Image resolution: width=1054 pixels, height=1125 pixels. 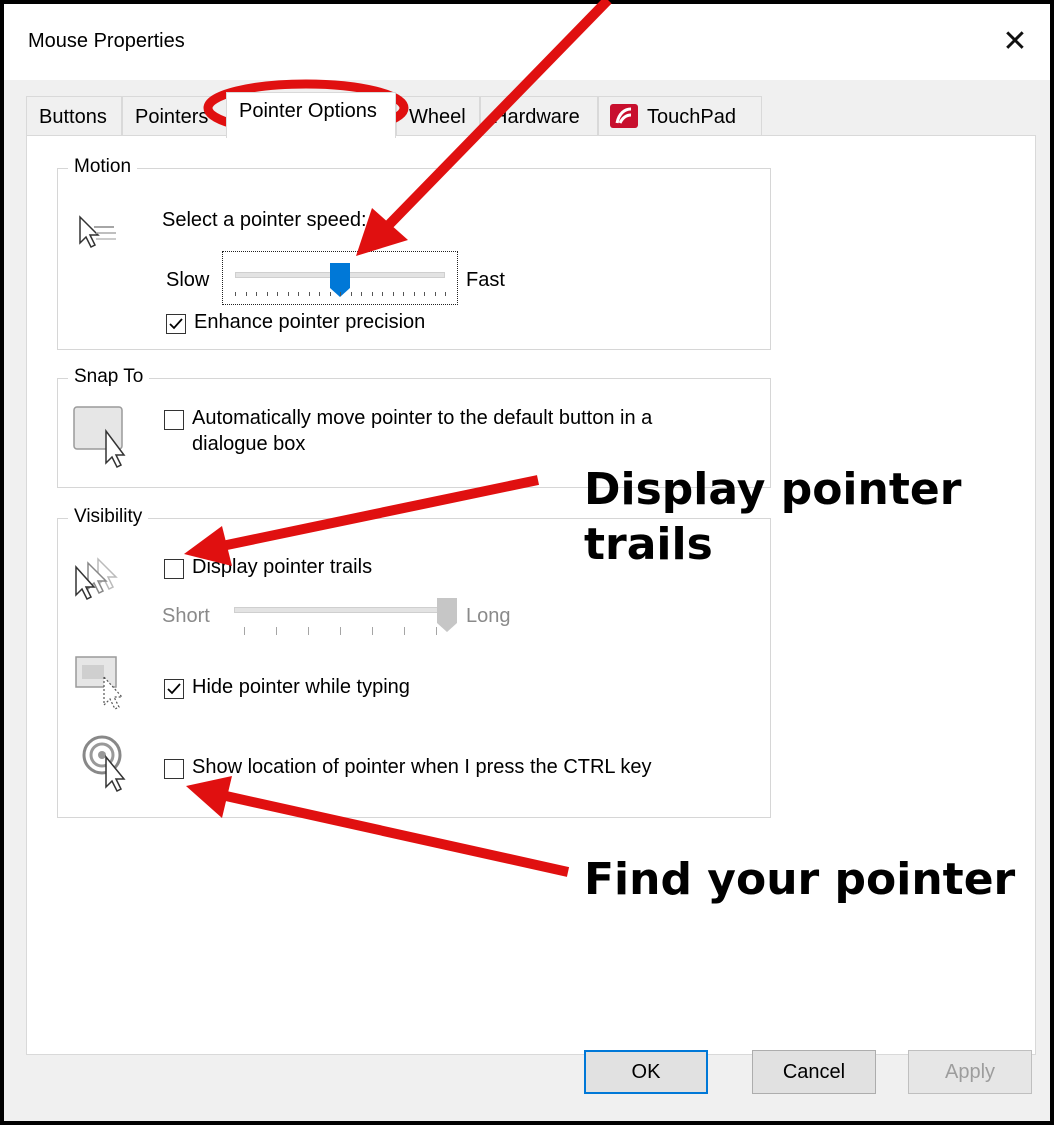 What do you see at coordinates (103, 167) in the screenshot?
I see `motion-legend: Motion` at bounding box center [103, 167].